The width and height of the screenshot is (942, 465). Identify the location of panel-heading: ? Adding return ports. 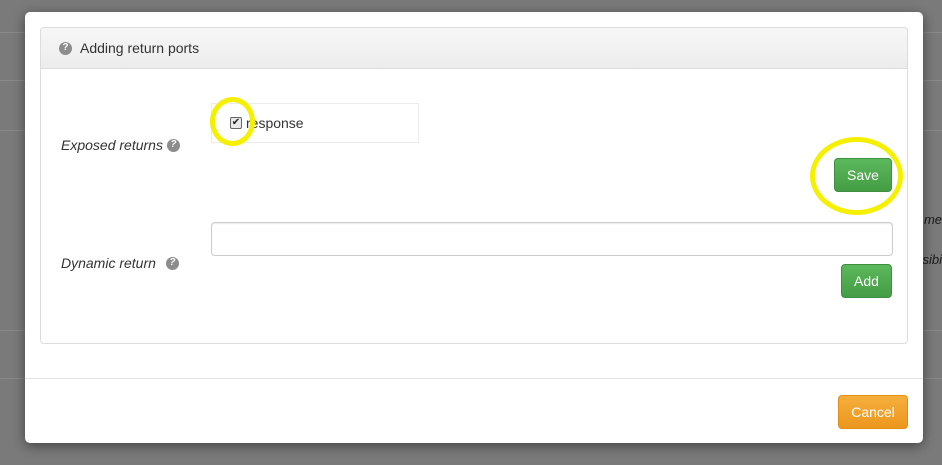
(474, 48).